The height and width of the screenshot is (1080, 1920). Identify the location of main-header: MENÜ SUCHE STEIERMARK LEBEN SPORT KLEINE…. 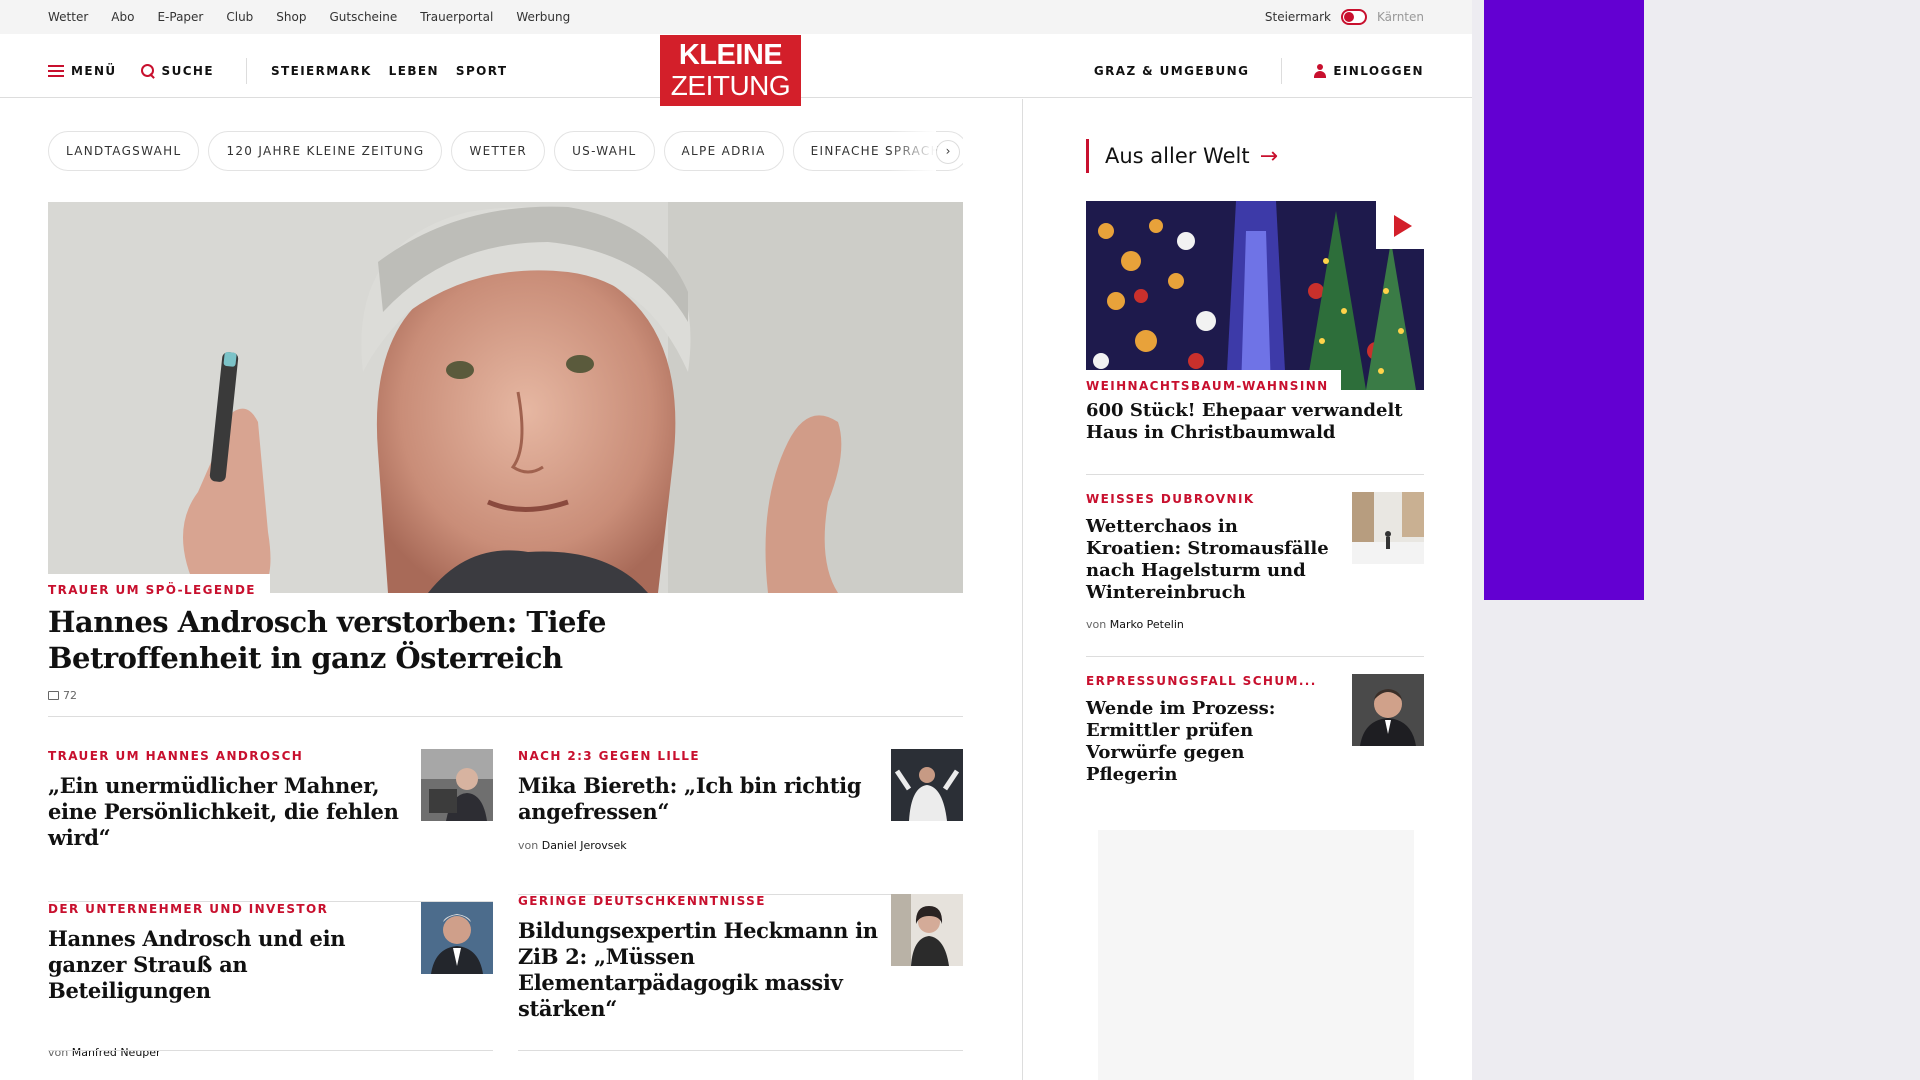
(736, 70).